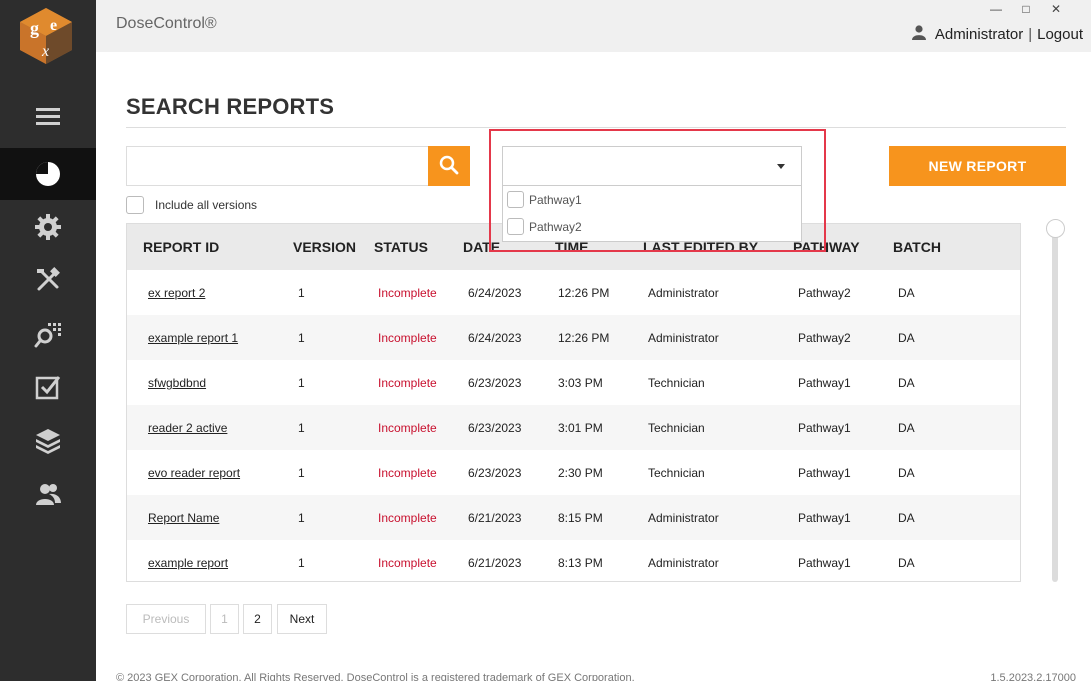 The width and height of the screenshot is (1091, 681). I want to click on scrollbar-track, so click(1055, 404).